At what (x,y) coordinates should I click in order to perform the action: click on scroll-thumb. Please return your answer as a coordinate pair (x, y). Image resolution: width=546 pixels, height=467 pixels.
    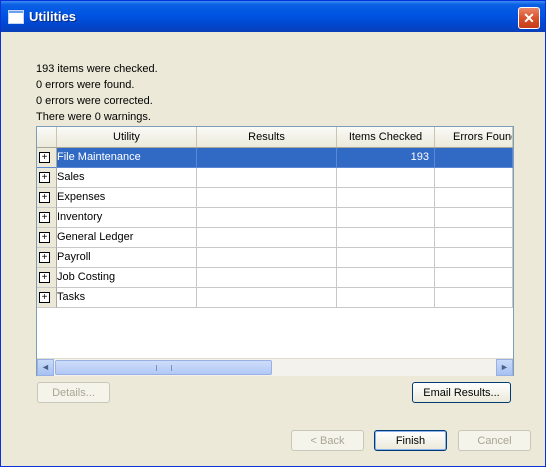
    Looking at the image, I should click on (163, 367).